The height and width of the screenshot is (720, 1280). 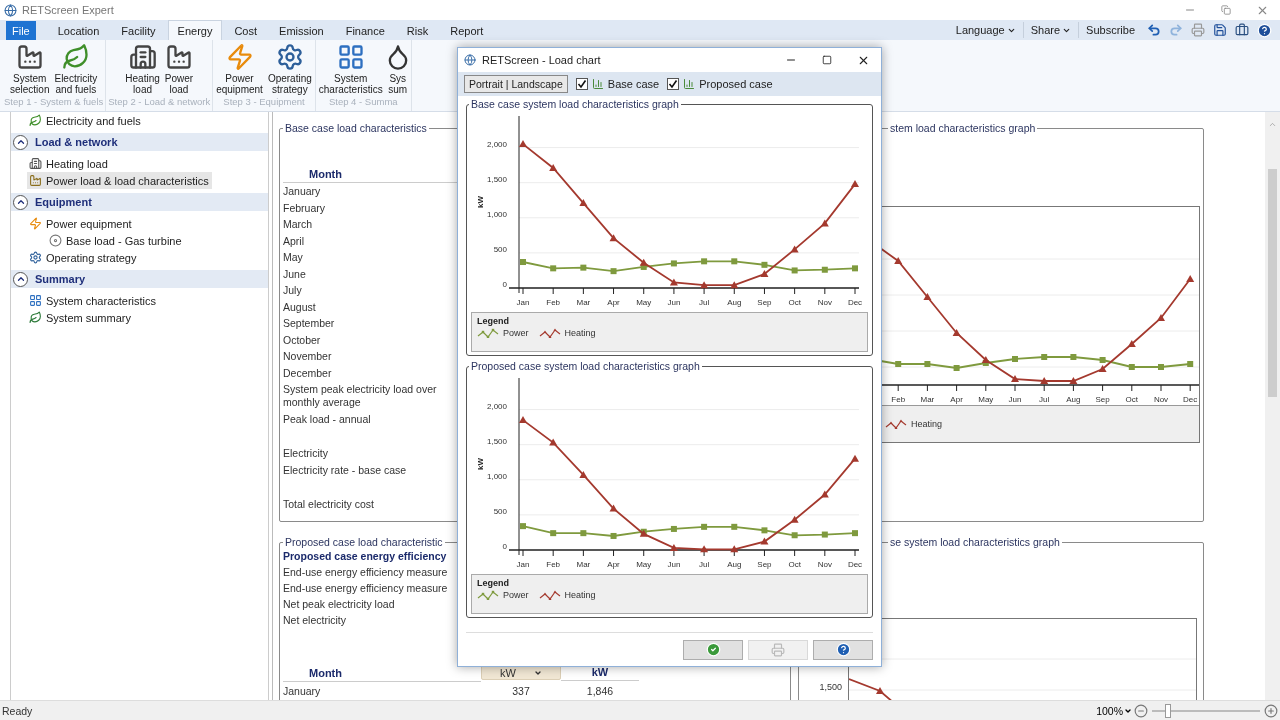 I want to click on column-header: Month, so click(x=325, y=673).